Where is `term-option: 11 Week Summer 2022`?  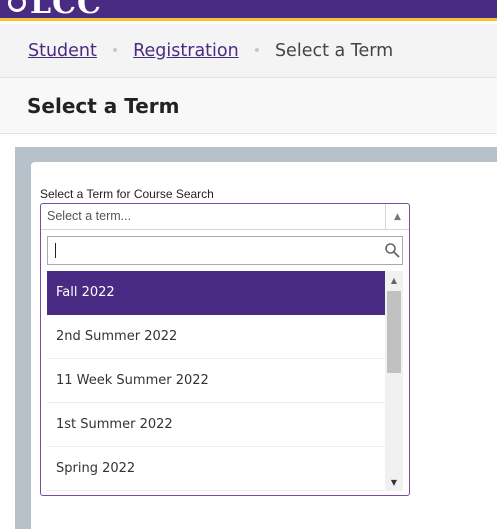 term-option: 11 Week Summer 2022 is located at coordinates (216, 381).